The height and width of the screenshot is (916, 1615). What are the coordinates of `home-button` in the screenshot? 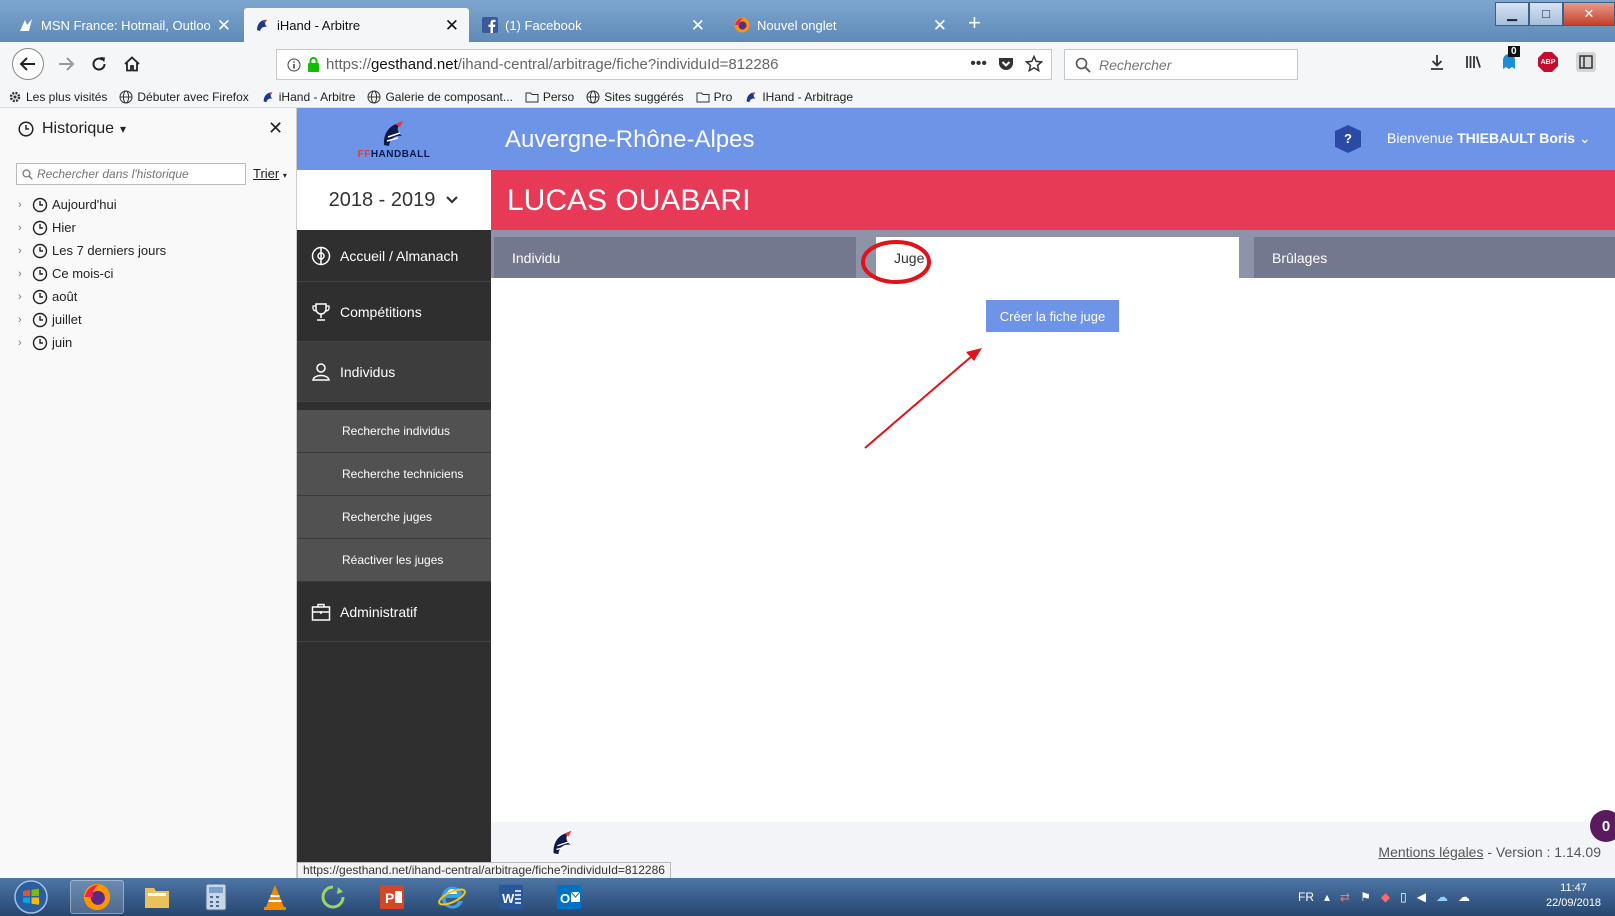 It's located at (132, 64).